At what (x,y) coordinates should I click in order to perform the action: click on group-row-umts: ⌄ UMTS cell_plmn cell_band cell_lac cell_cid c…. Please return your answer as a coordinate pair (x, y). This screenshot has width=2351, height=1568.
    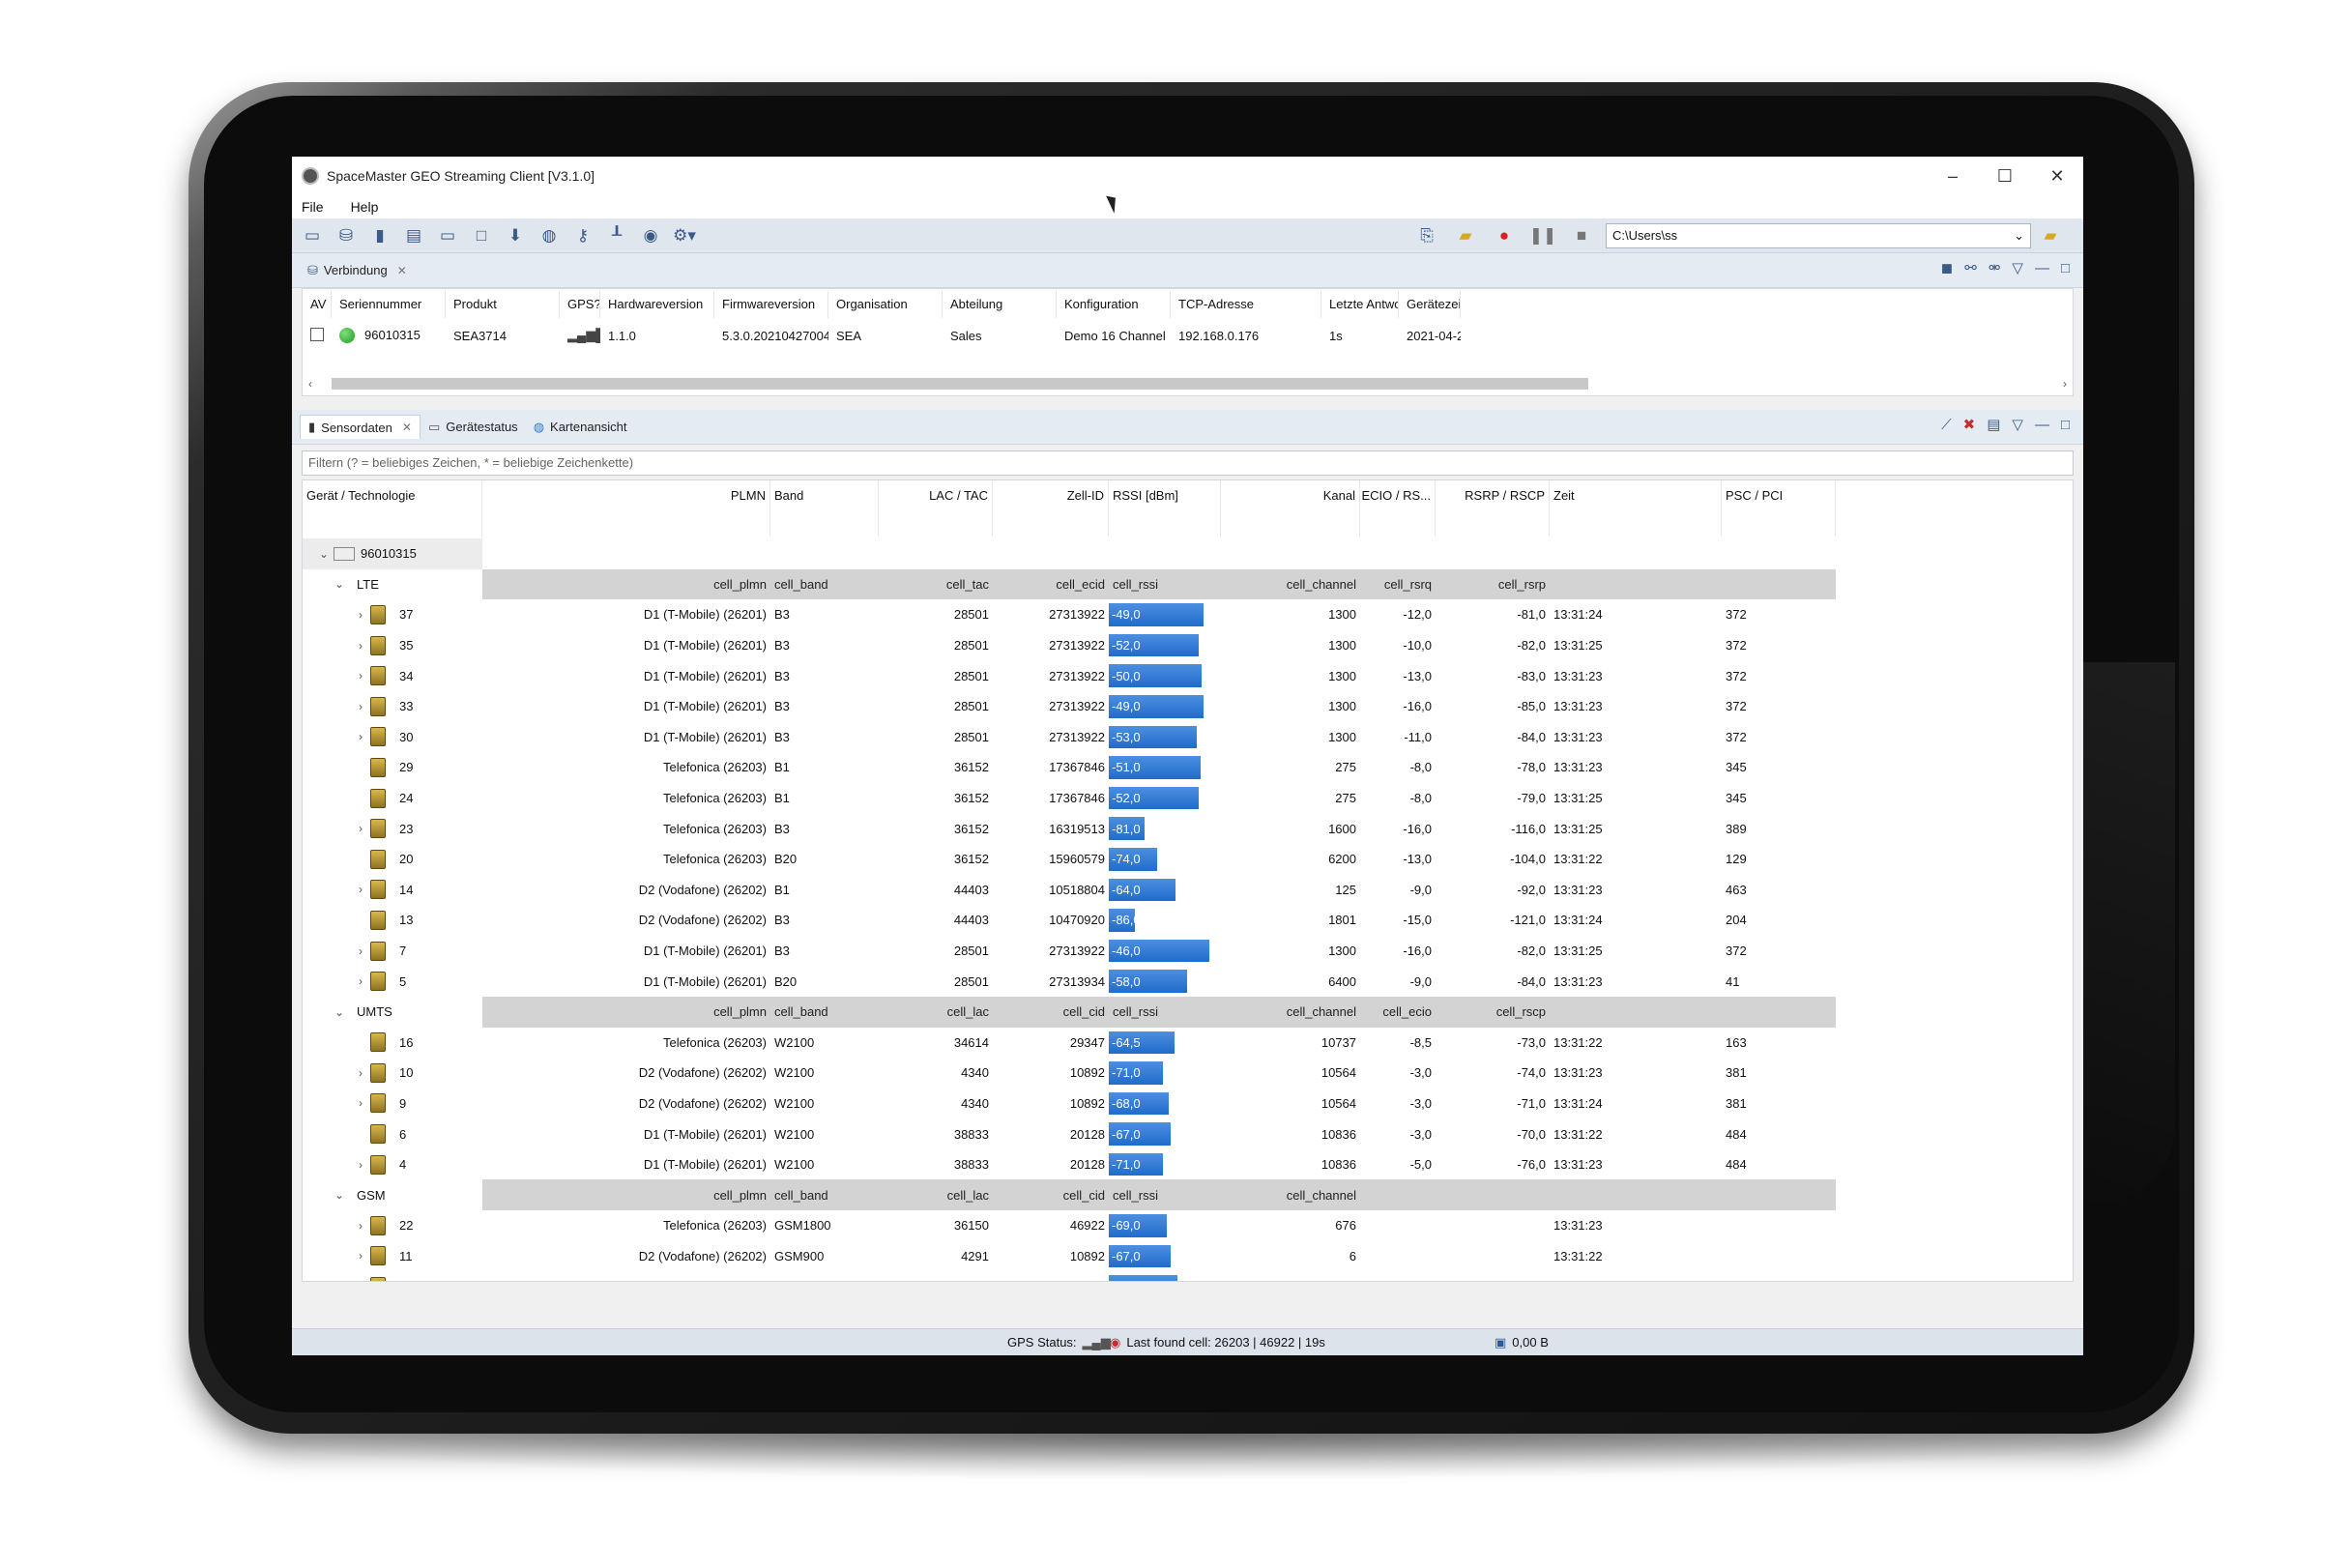
    Looking at the image, I should click on (1188, 1012).